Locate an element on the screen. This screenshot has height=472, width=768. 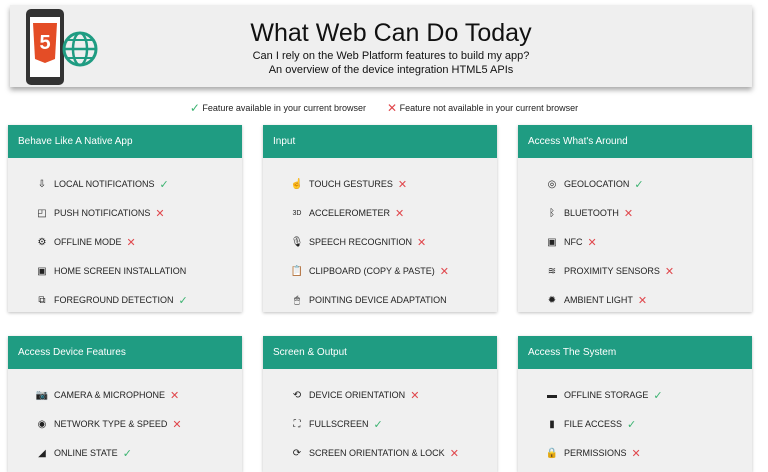
feature-label: DEVICE ORIENTATION is located at coordinates (357, 395).